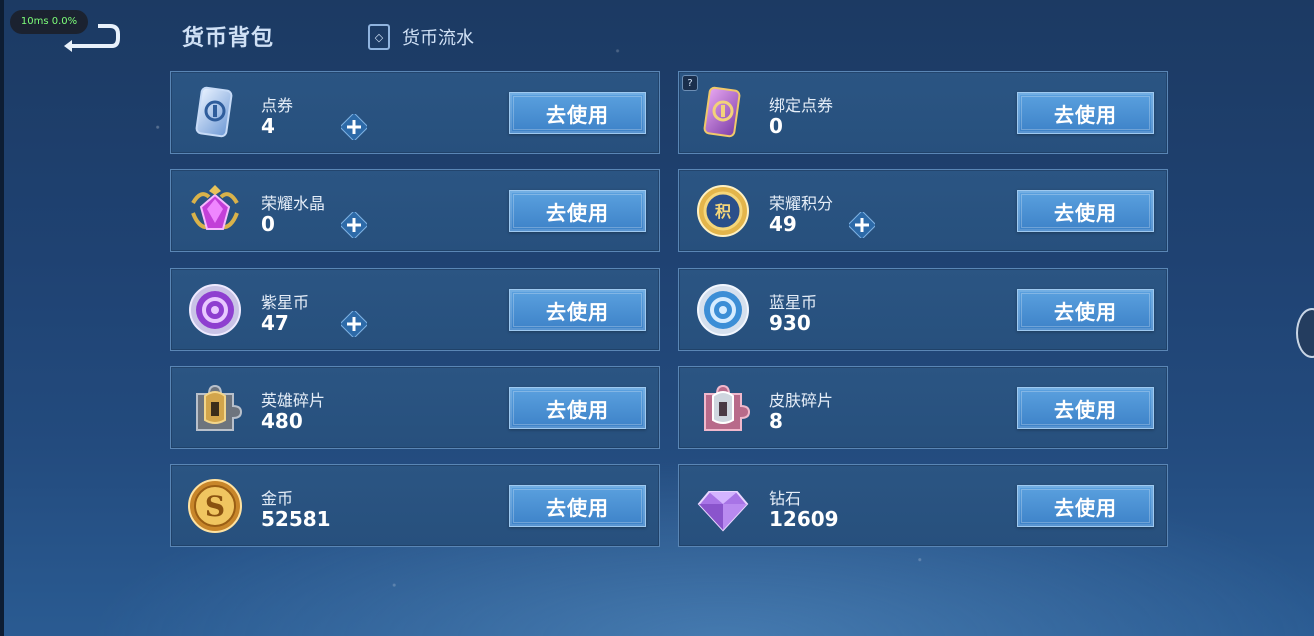  What do you see at coordinates (577, 310) in the screenshot?
I see `use-purple-star-coin-button: 去使用` at bounding box center [577, 310].